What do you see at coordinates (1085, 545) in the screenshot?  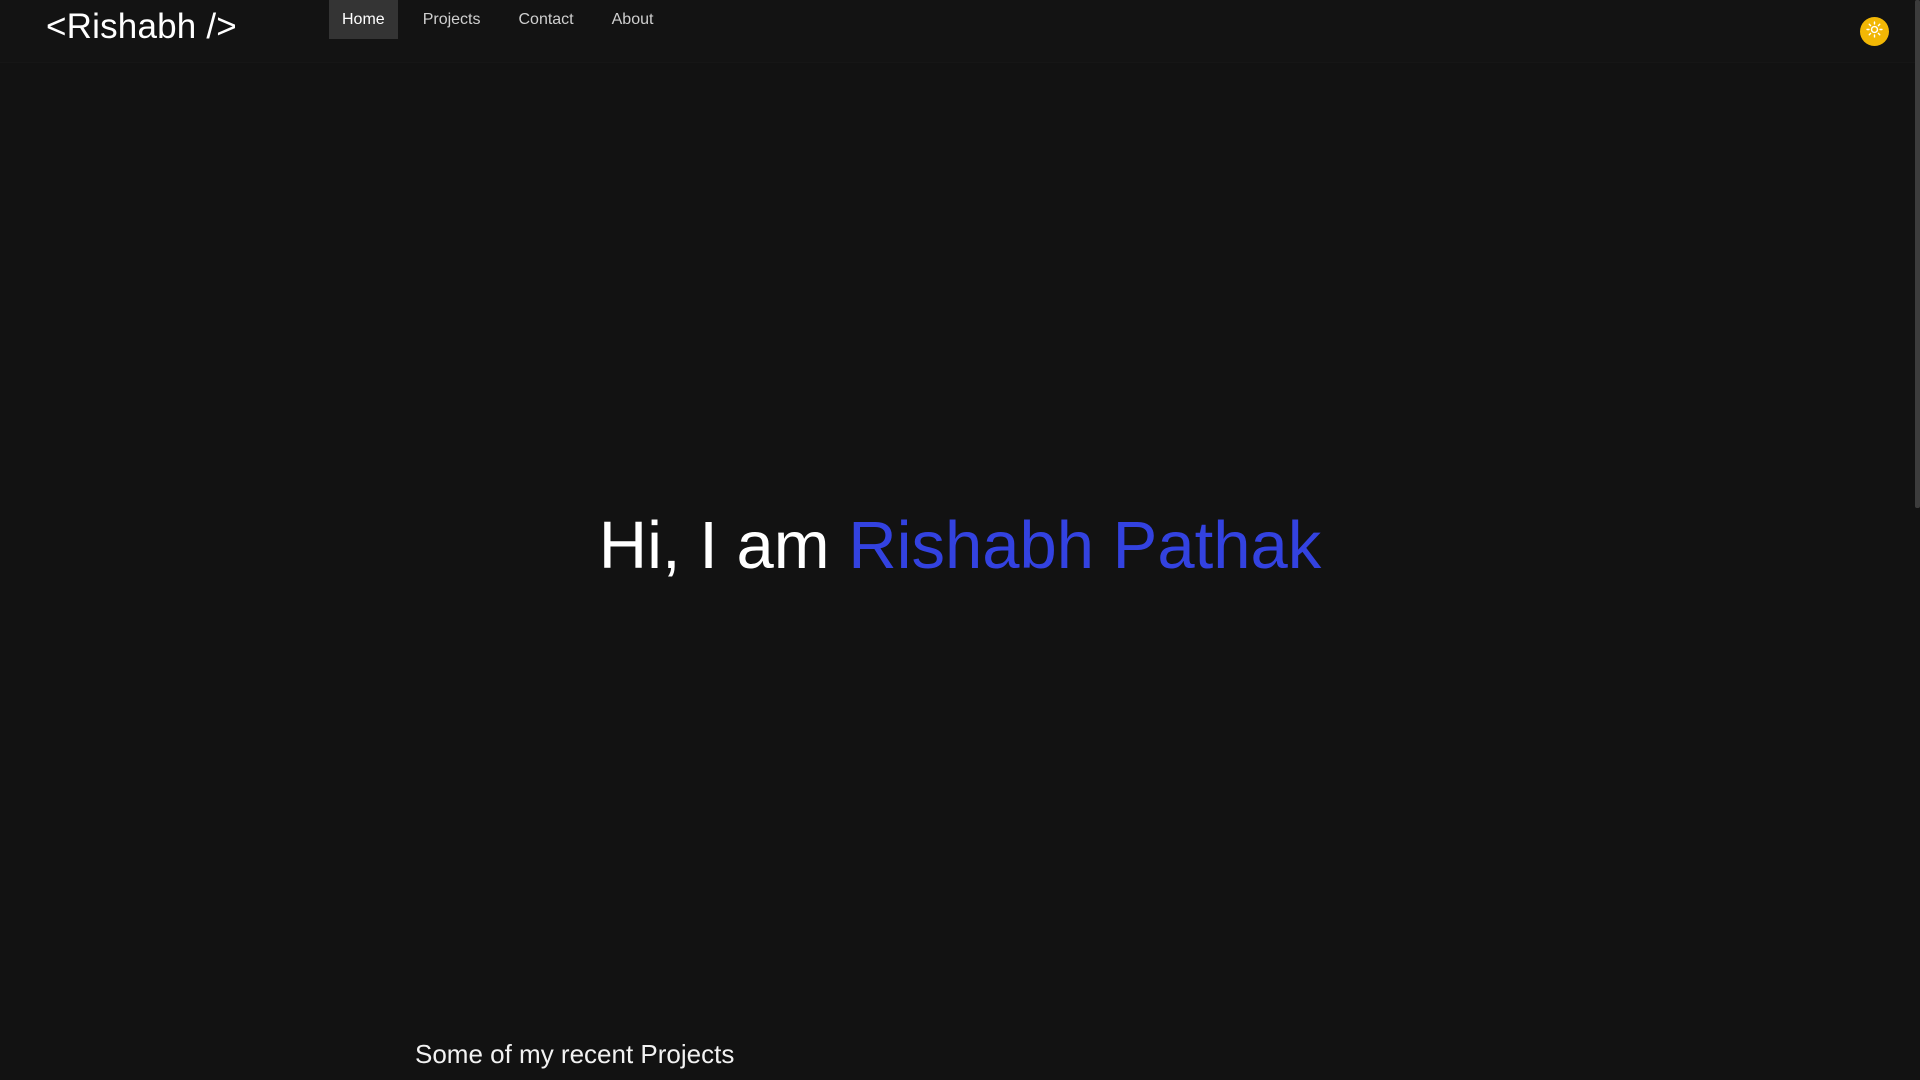 I see `hero-name: Rishabh Pathak` at bounding box center [1085, 545].